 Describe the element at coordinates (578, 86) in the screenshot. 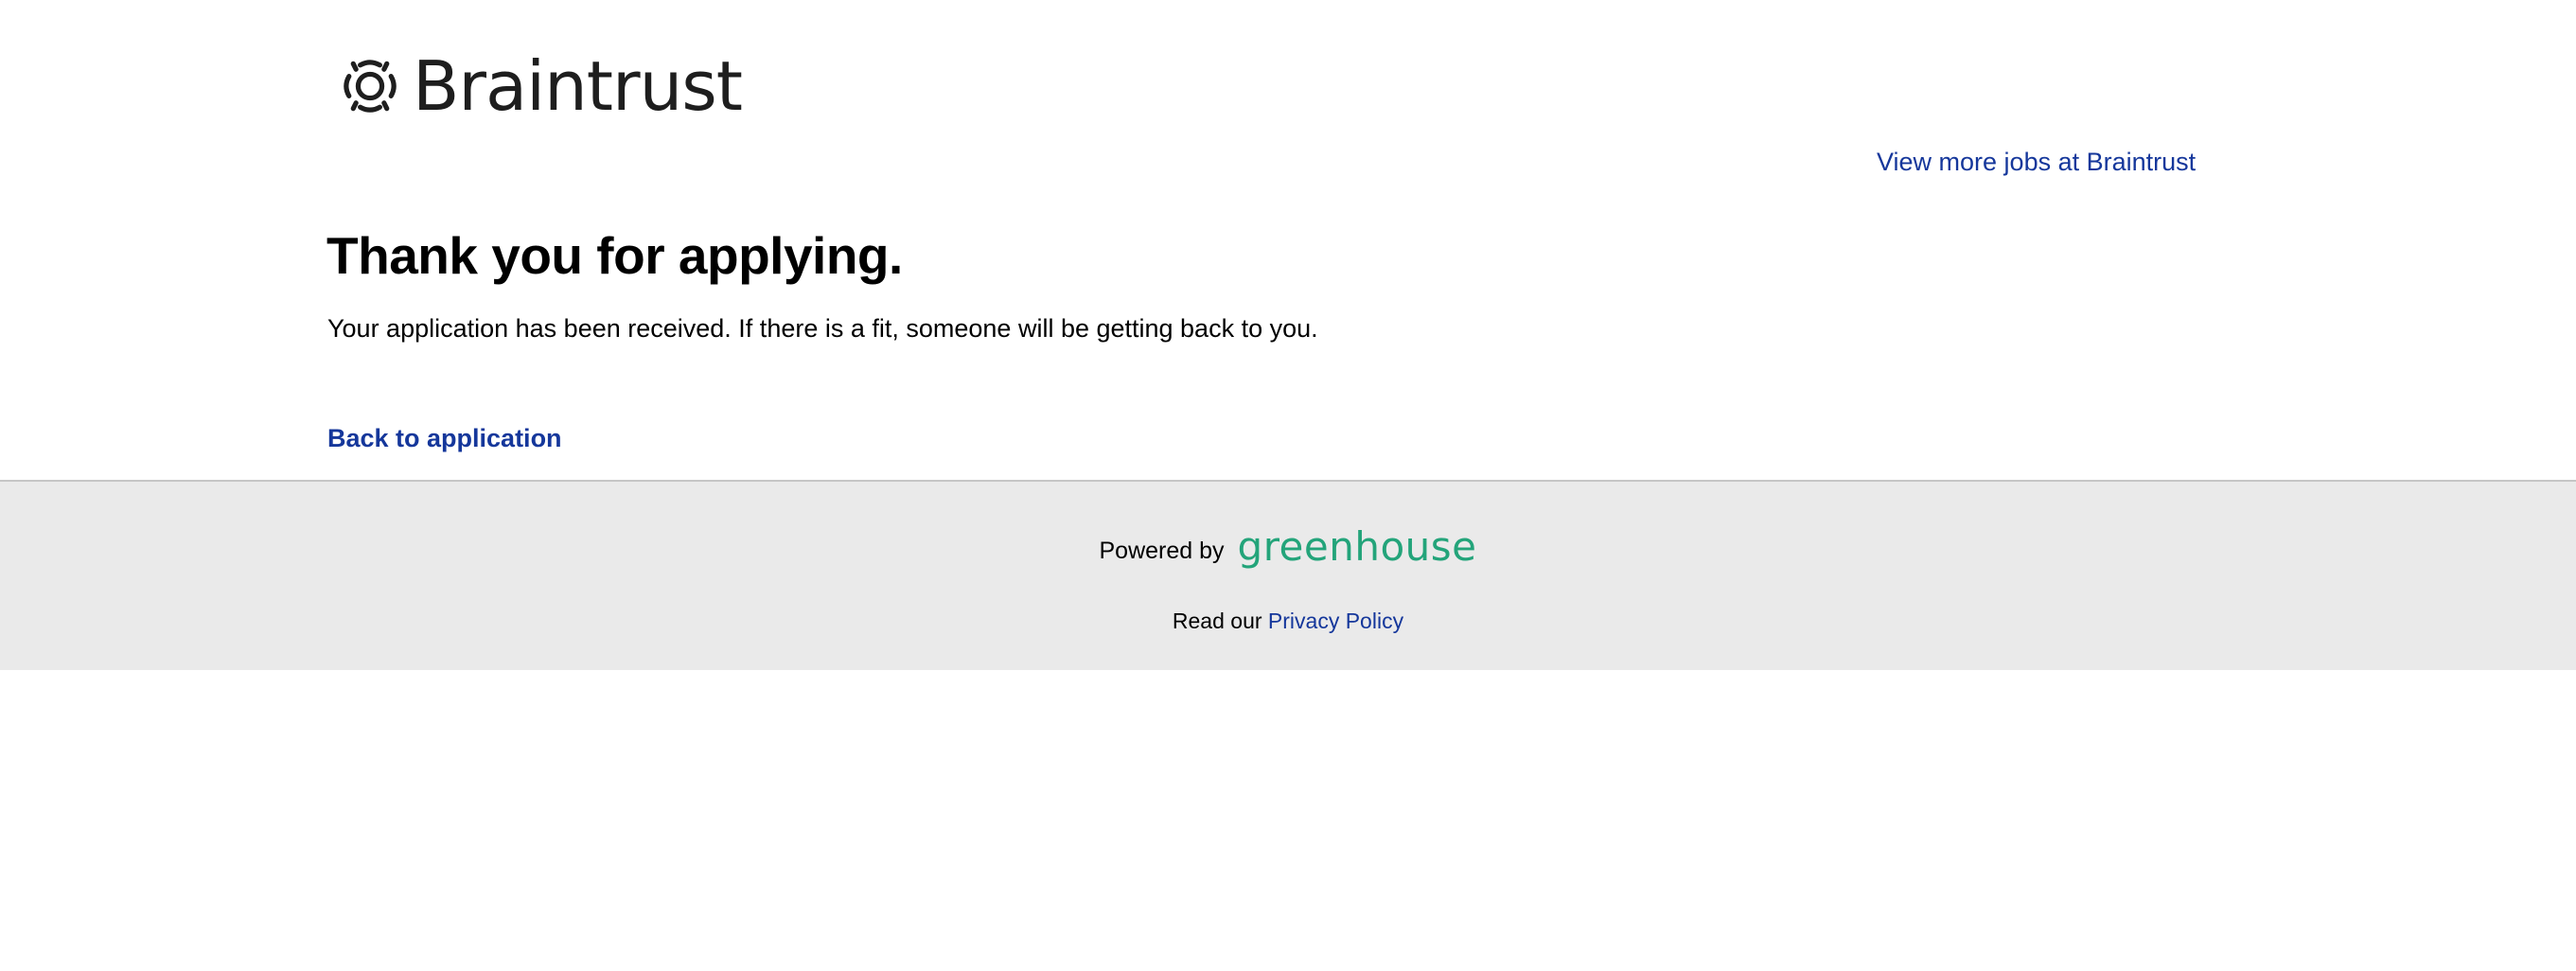

I see `company-name: Braintrust` at that location.